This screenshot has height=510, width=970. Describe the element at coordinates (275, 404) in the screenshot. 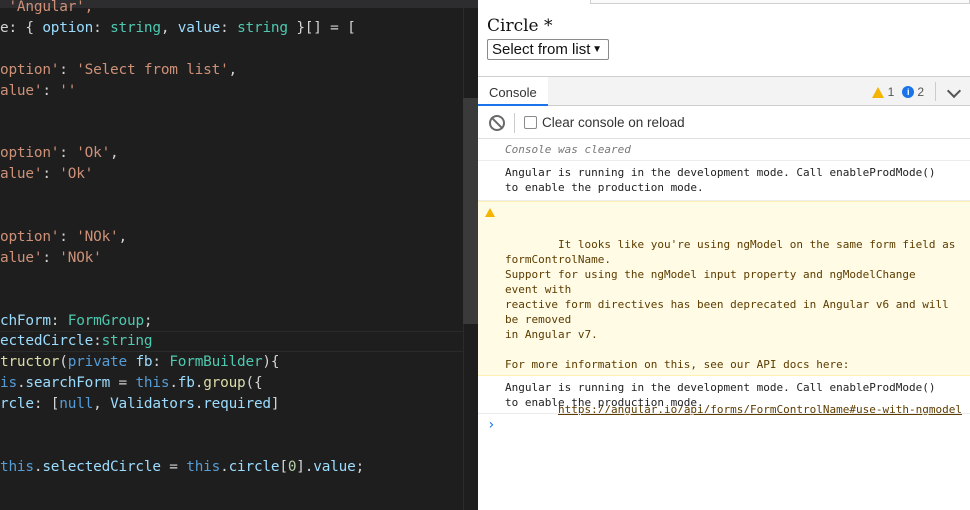

I see `code-token: ]` at that location.